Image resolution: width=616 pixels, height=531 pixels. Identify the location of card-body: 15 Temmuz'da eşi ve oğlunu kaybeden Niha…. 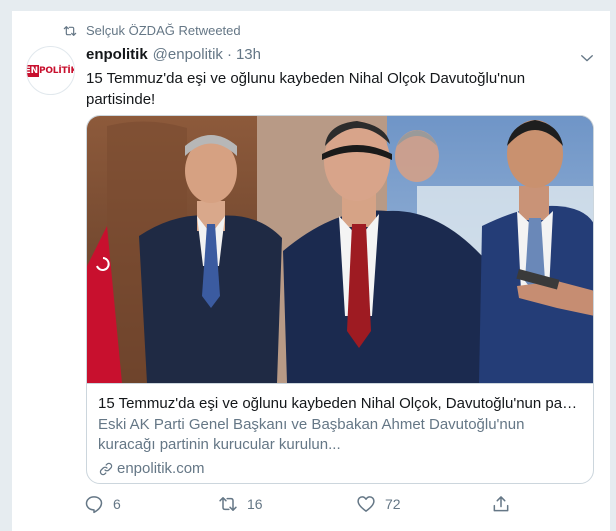
(340, 430).